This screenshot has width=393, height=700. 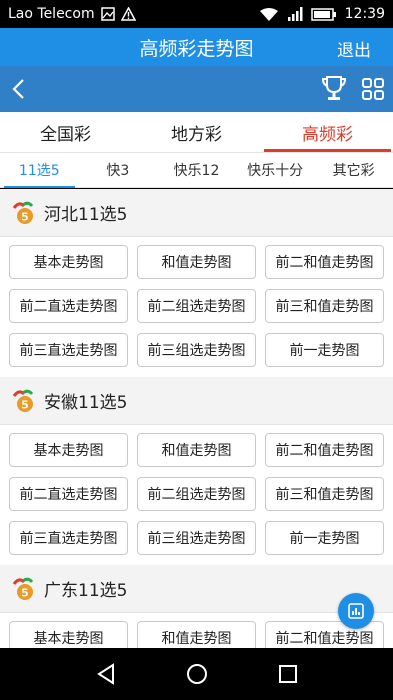 I want to click on tab-high-frequency-lottery: 高频彩, so click(x=327, y=132).